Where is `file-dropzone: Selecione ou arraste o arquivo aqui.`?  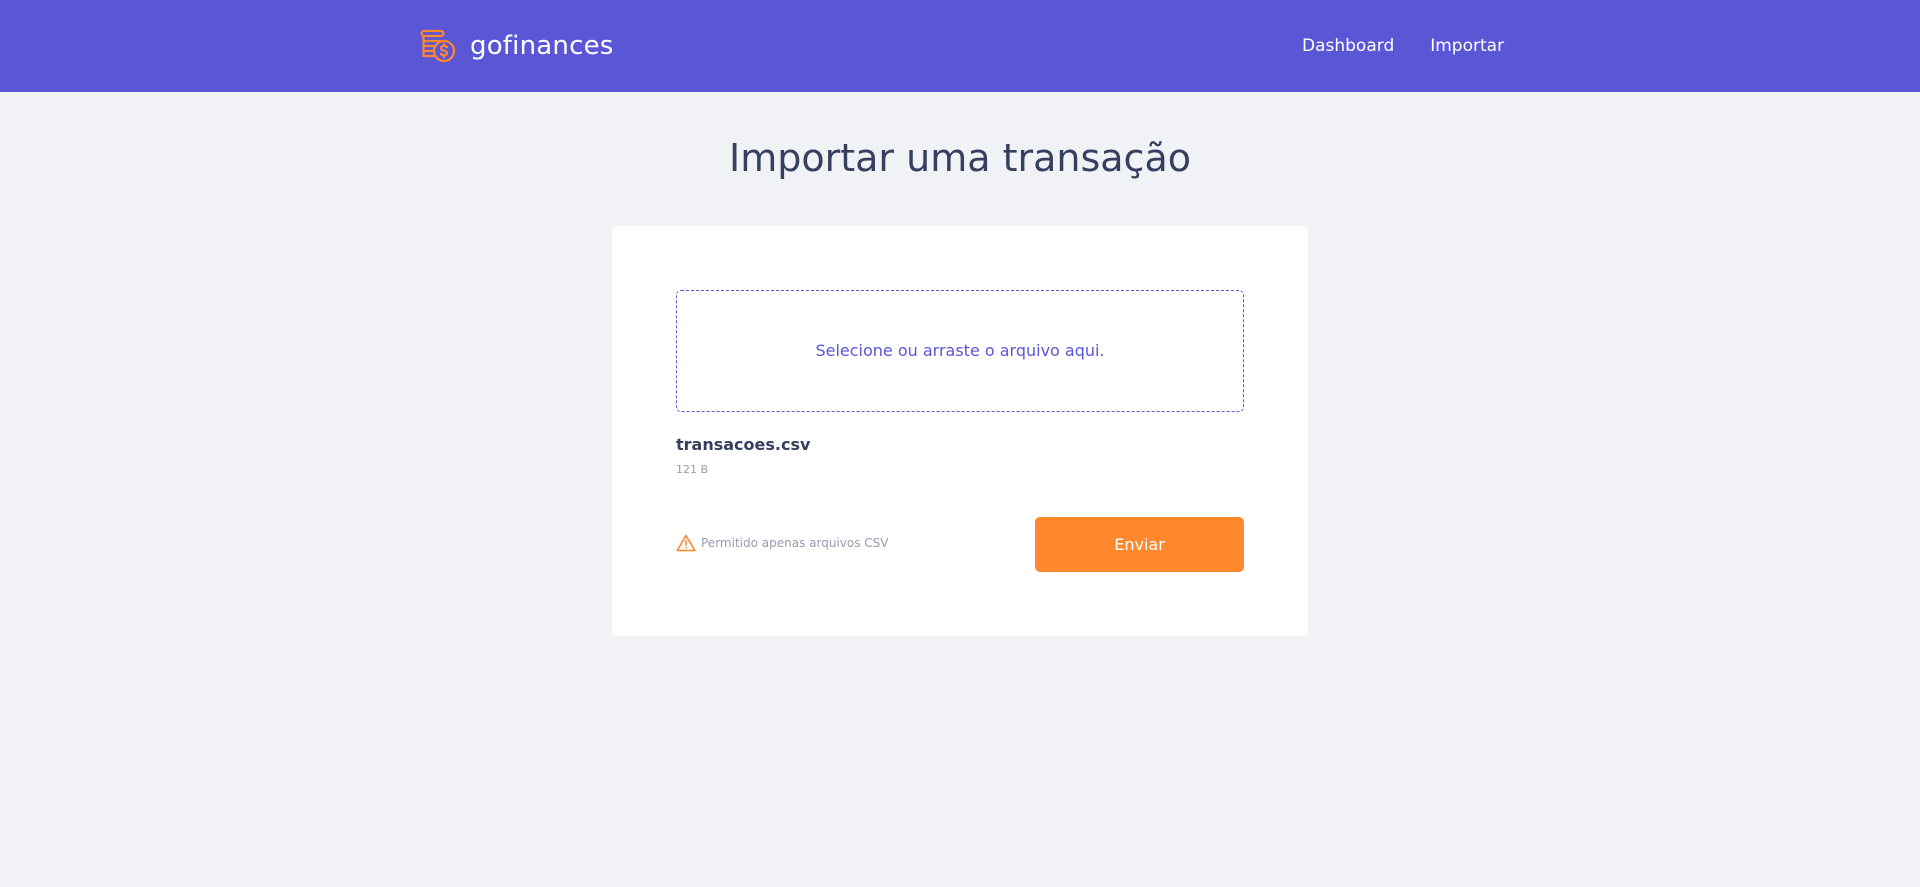 file-dropzone: Selecione ou arraste o arquivo aqui. is located at coordinates (960, 351).